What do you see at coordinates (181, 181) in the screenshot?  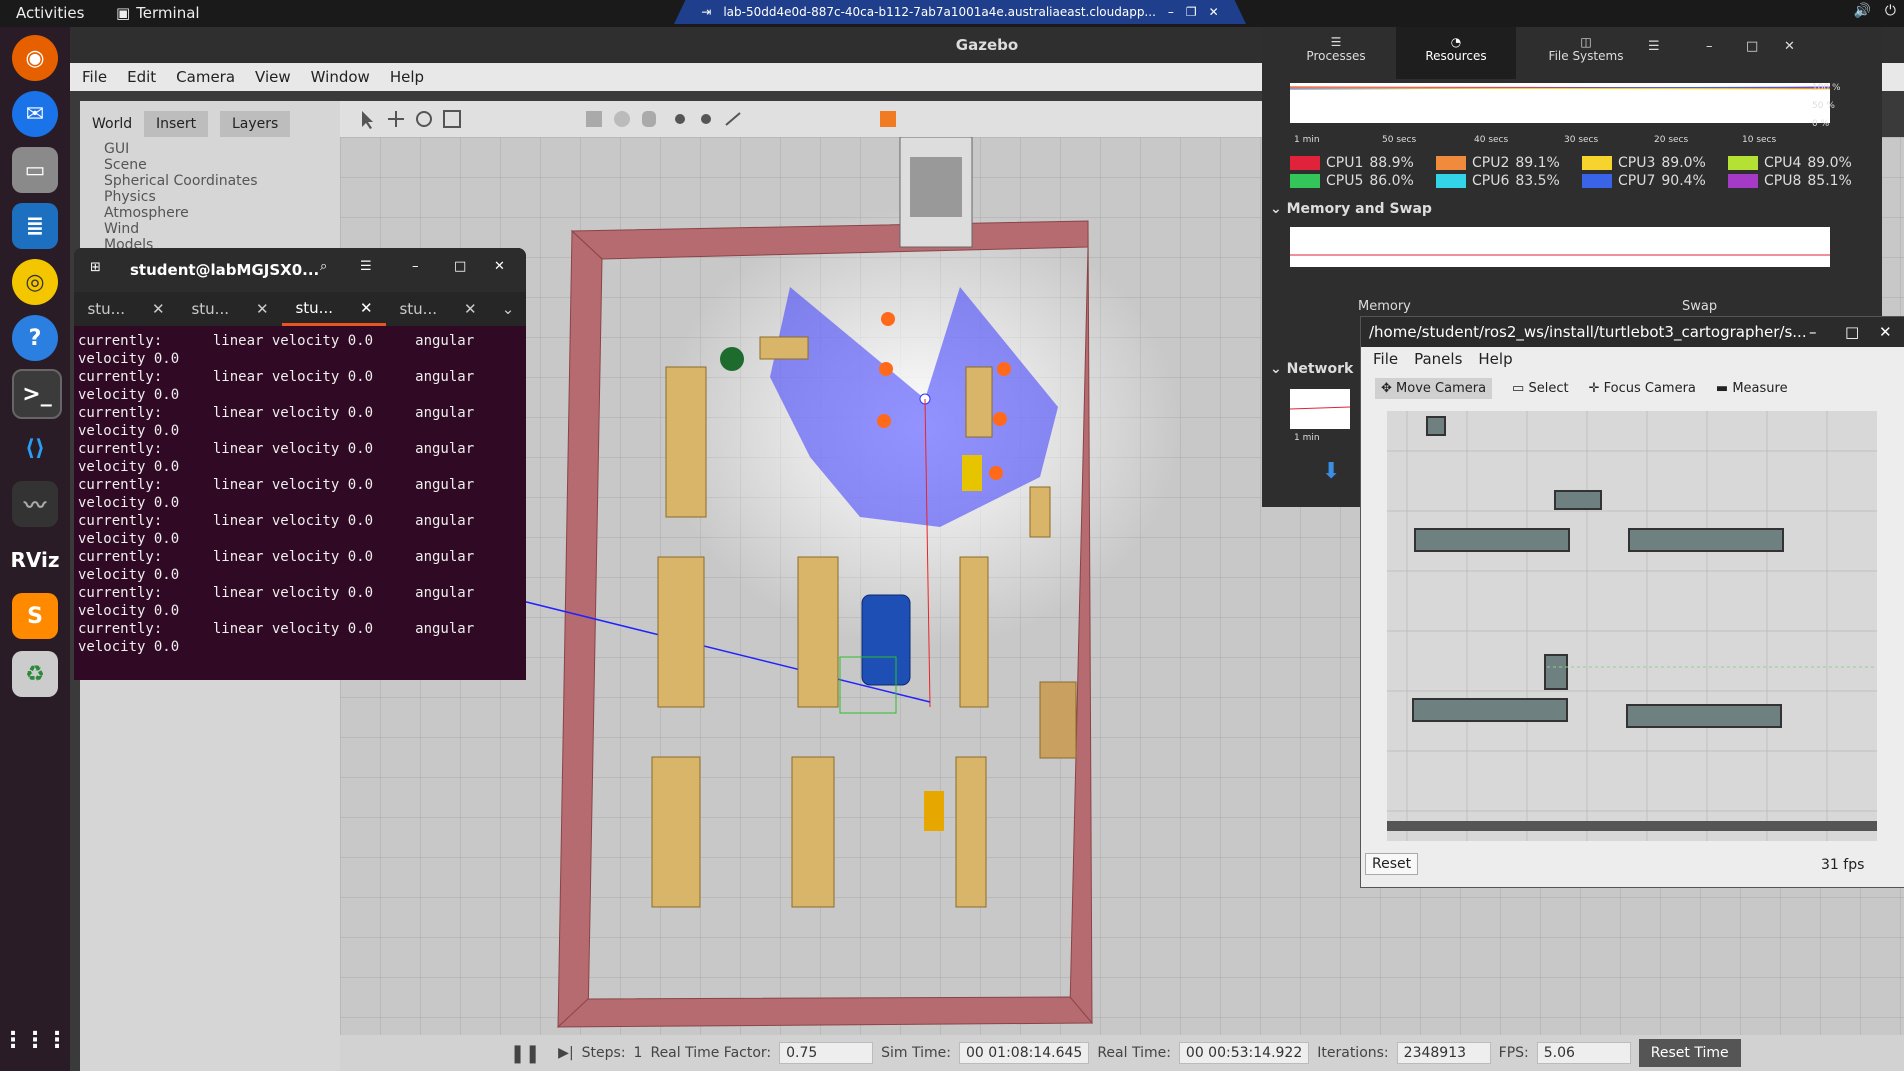 I see `tree-item-spherical: Spherical Coordinates` at bounding box center [181, 181].